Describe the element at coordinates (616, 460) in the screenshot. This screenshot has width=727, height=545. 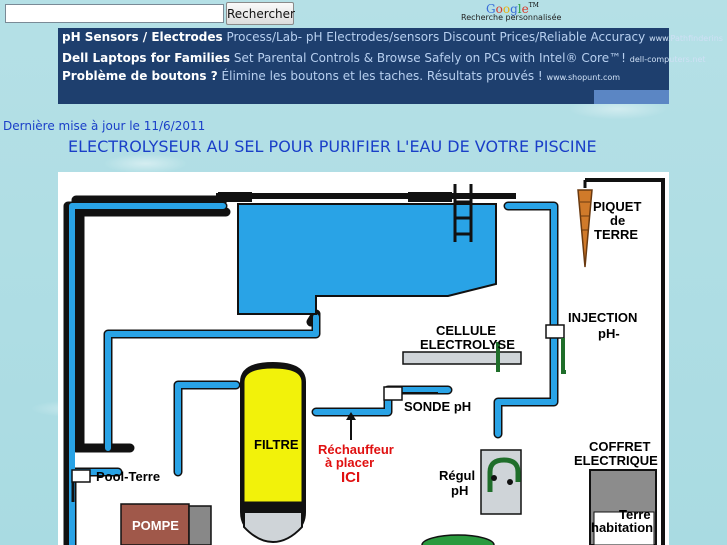
I see `label-electrique: ELECTRIQUE` at that location.